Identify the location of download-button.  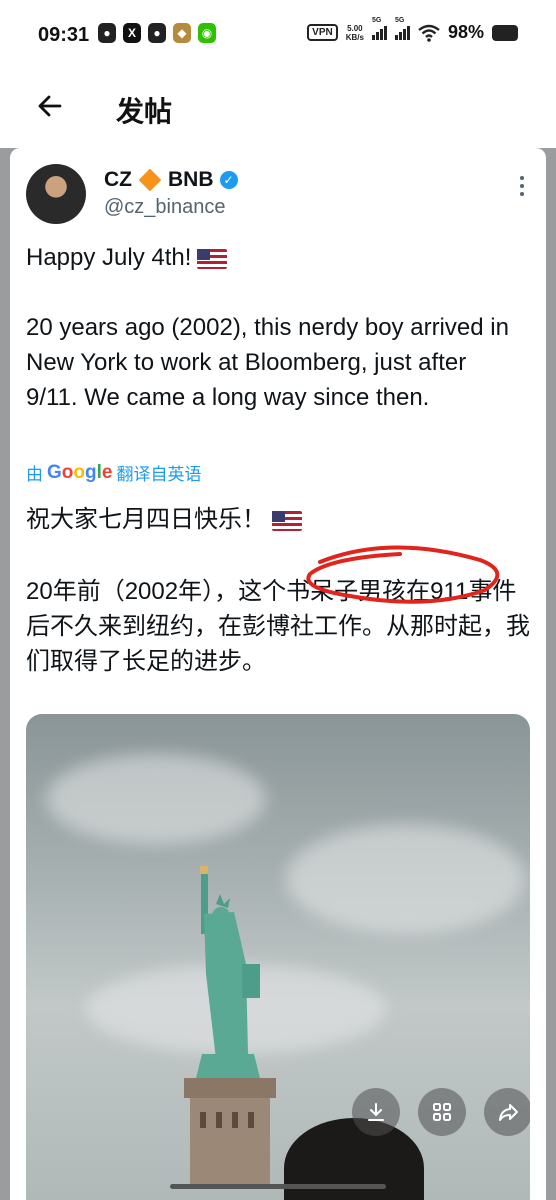
(376, 1112).